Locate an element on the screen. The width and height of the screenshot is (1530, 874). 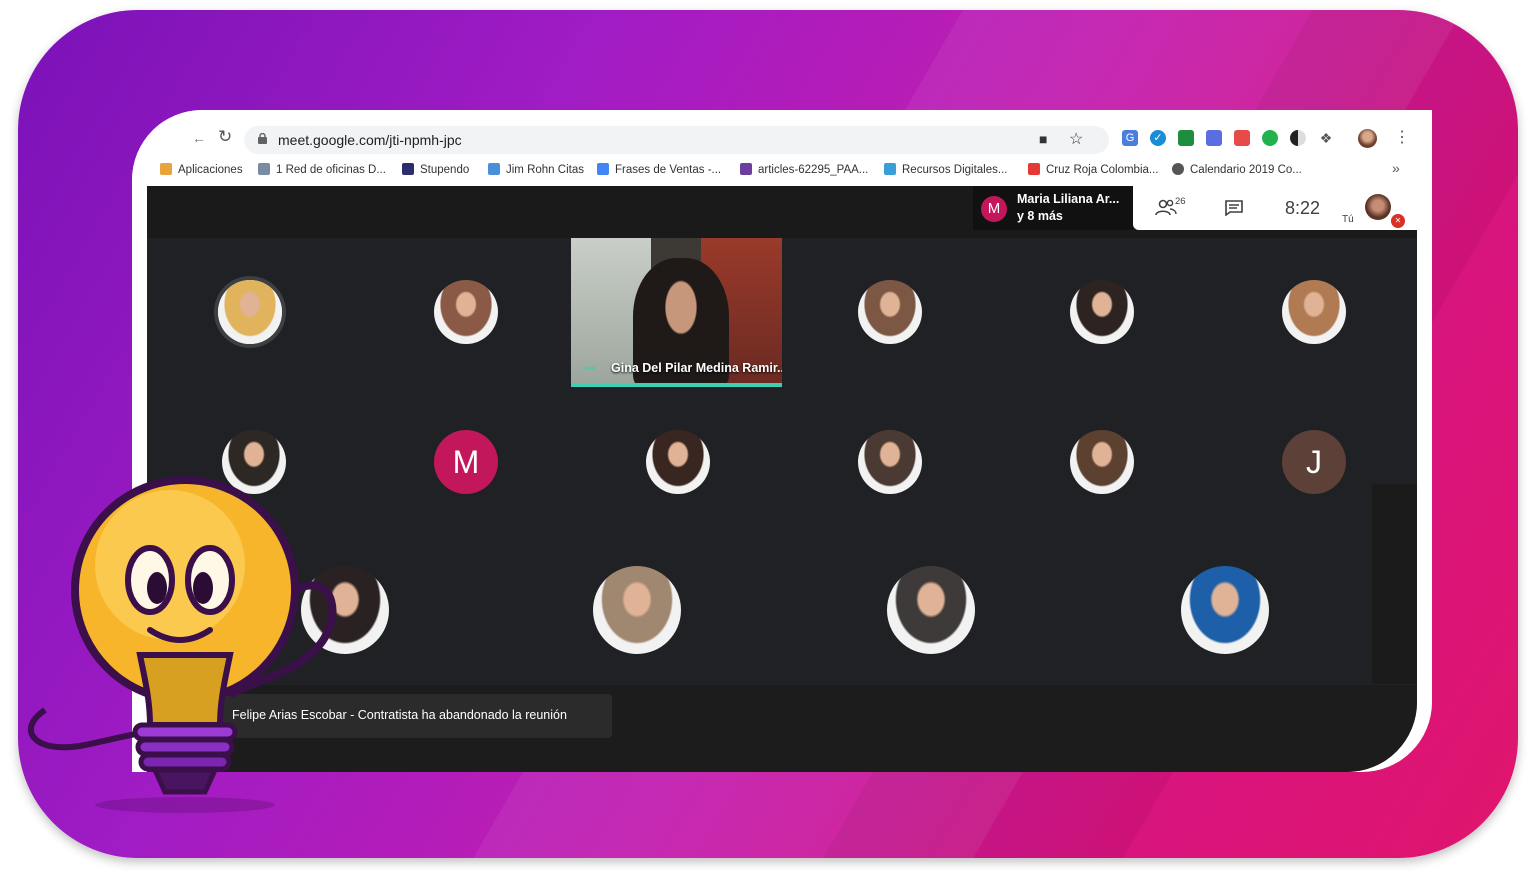
participant-initial: J is located at coordinates (1314, 462).